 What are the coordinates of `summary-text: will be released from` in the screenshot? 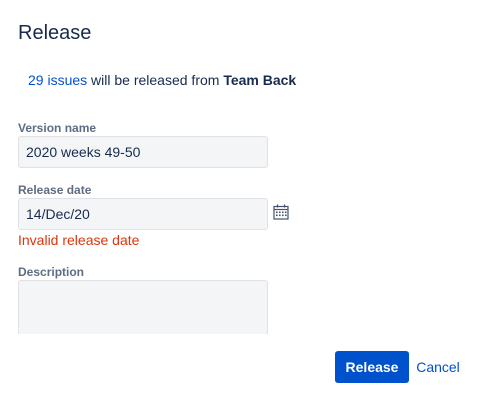 It's located at (155, 80).